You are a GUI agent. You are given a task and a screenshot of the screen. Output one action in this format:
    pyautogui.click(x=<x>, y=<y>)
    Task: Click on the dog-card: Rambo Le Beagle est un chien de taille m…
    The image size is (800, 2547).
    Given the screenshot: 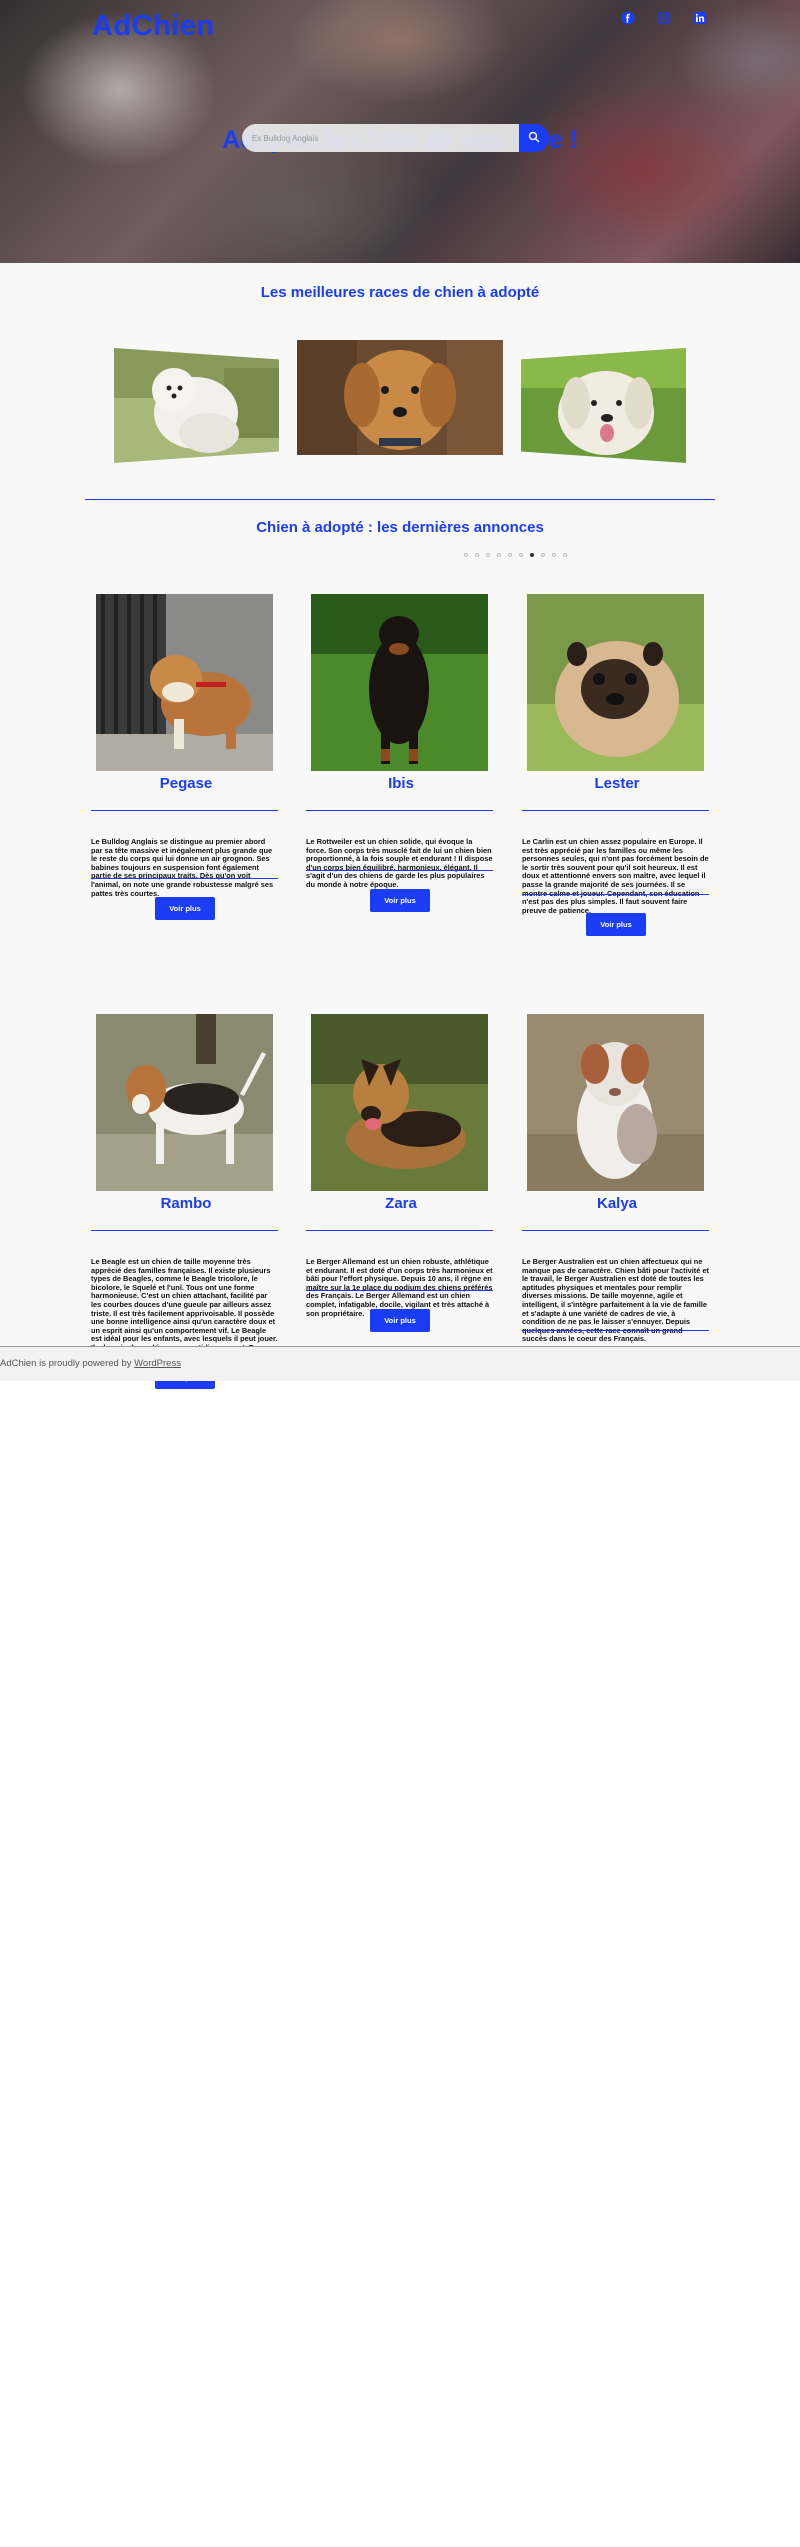 What is the action you would take?
    pyautogui.click(x=186, y=1201)
    